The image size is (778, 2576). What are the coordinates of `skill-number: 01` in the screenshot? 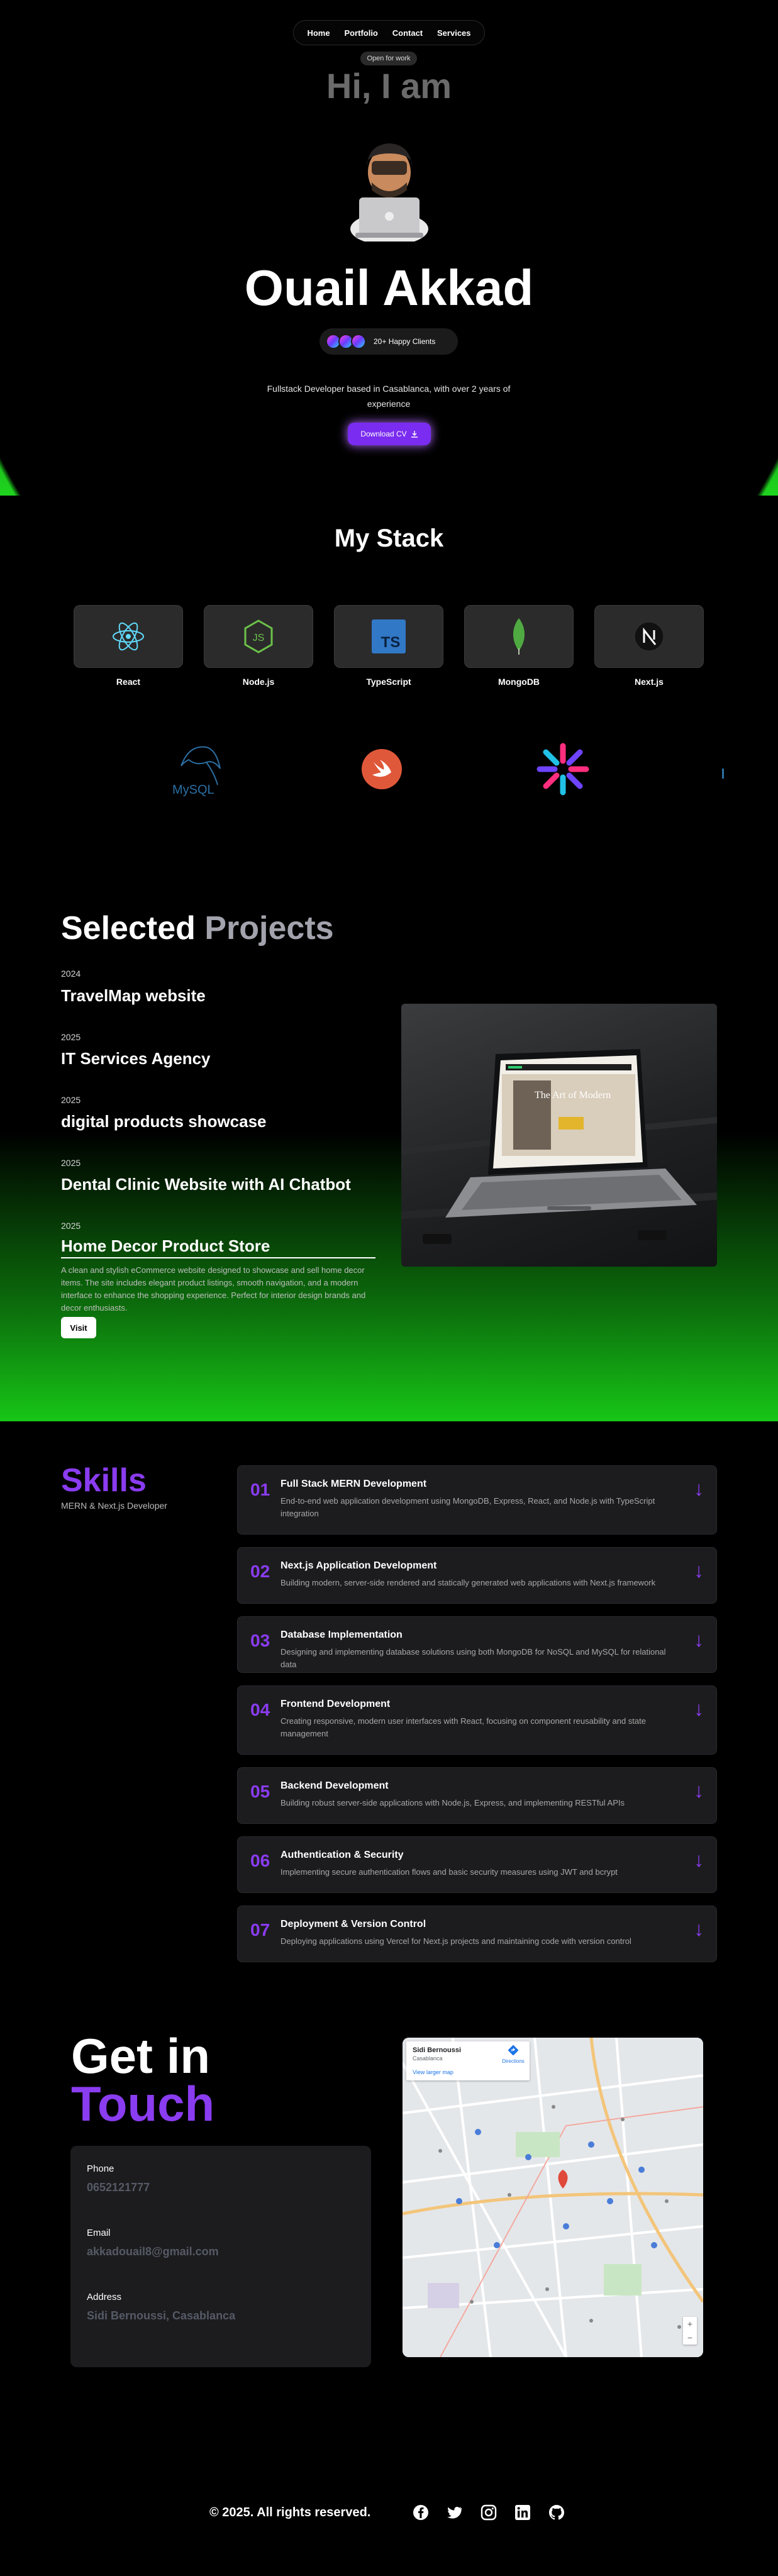 It's located at (260, 1489).